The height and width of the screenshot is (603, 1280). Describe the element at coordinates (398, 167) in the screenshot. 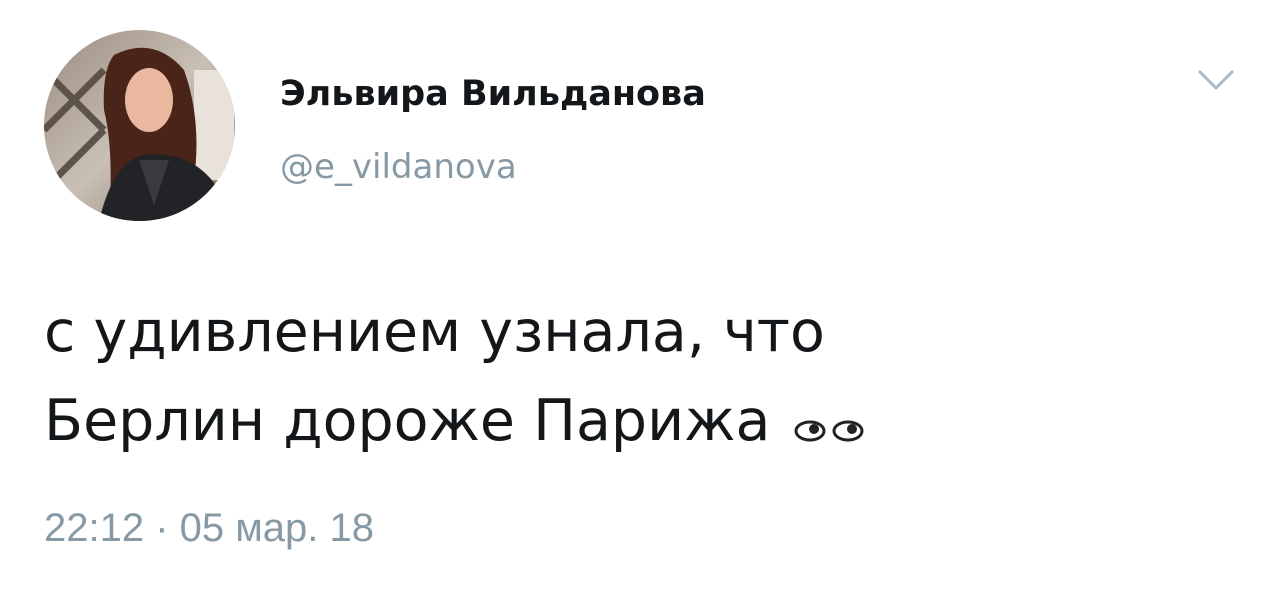

I see `author-handle: @e_vildanova` at that location.